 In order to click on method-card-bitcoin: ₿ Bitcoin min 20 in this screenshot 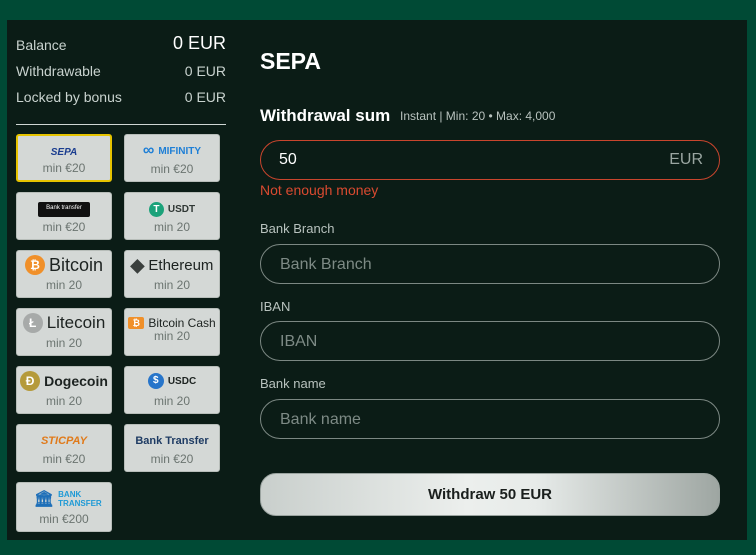, I will do `click(64, 274)`.